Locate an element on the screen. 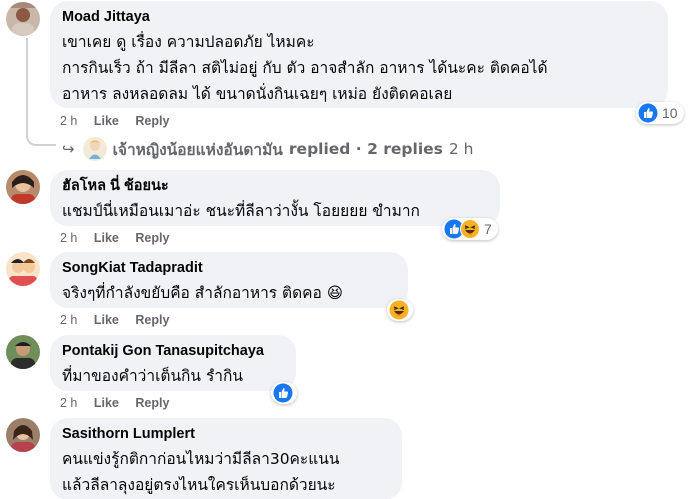  comment-text: คนแข่งรู้กติกาก่อนไหมว่ามีลีลา30คะแนน is located at coordinates (201, 459).